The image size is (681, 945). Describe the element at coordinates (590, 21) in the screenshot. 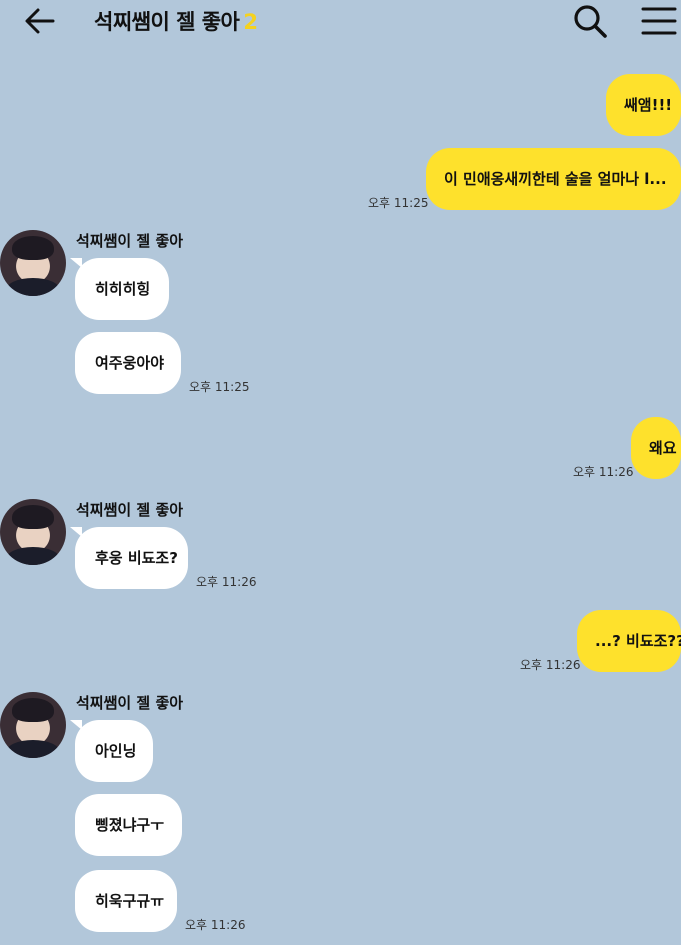

I see `search-icon` at that location.